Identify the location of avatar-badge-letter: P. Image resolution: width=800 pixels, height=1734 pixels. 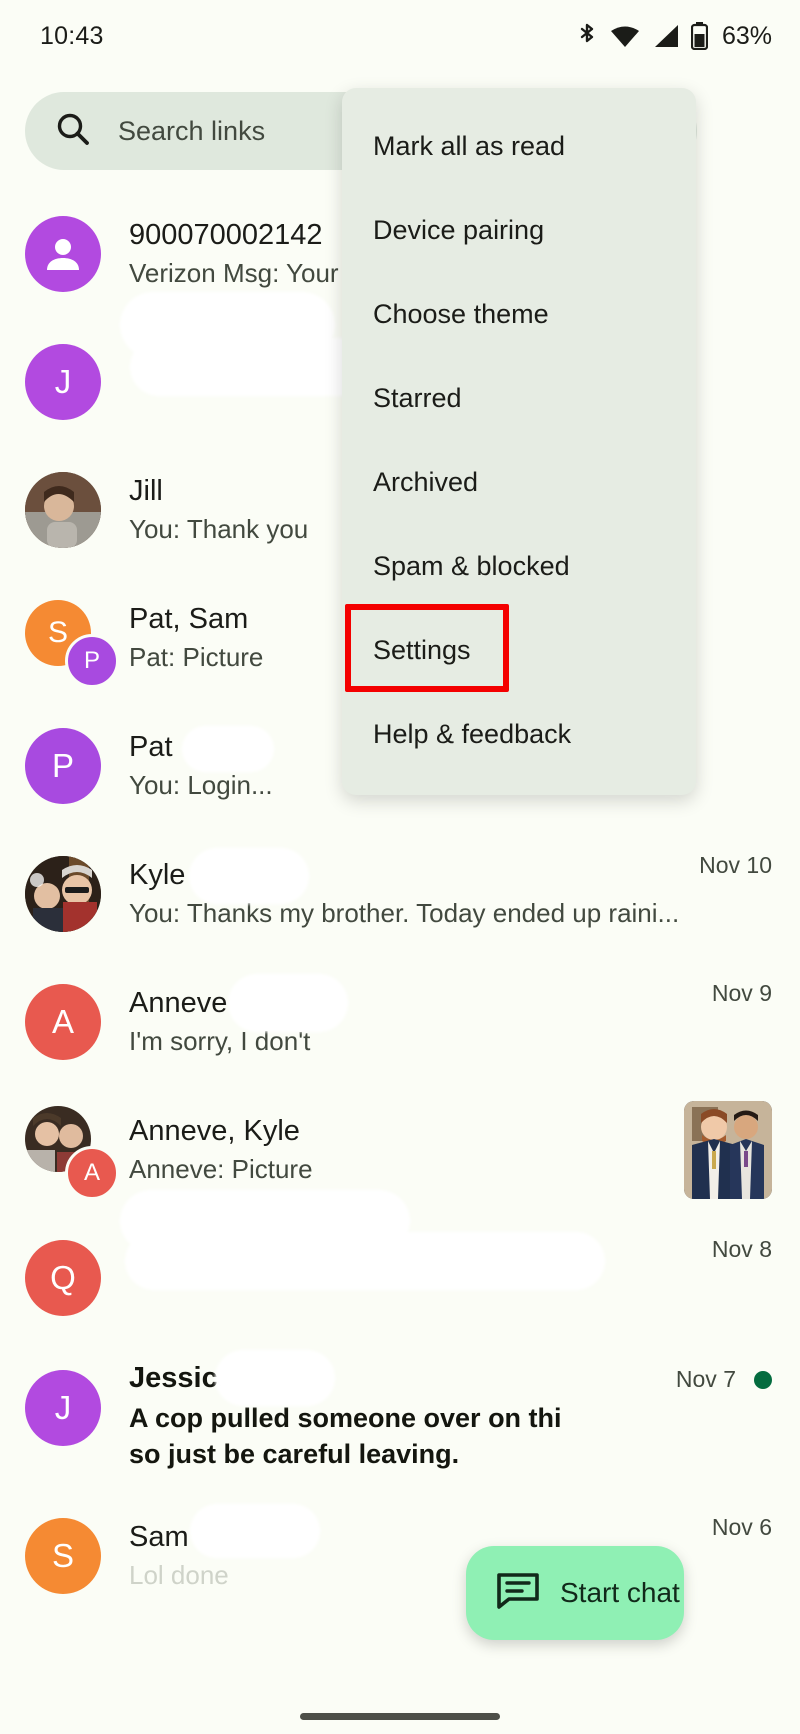
(92, 661).